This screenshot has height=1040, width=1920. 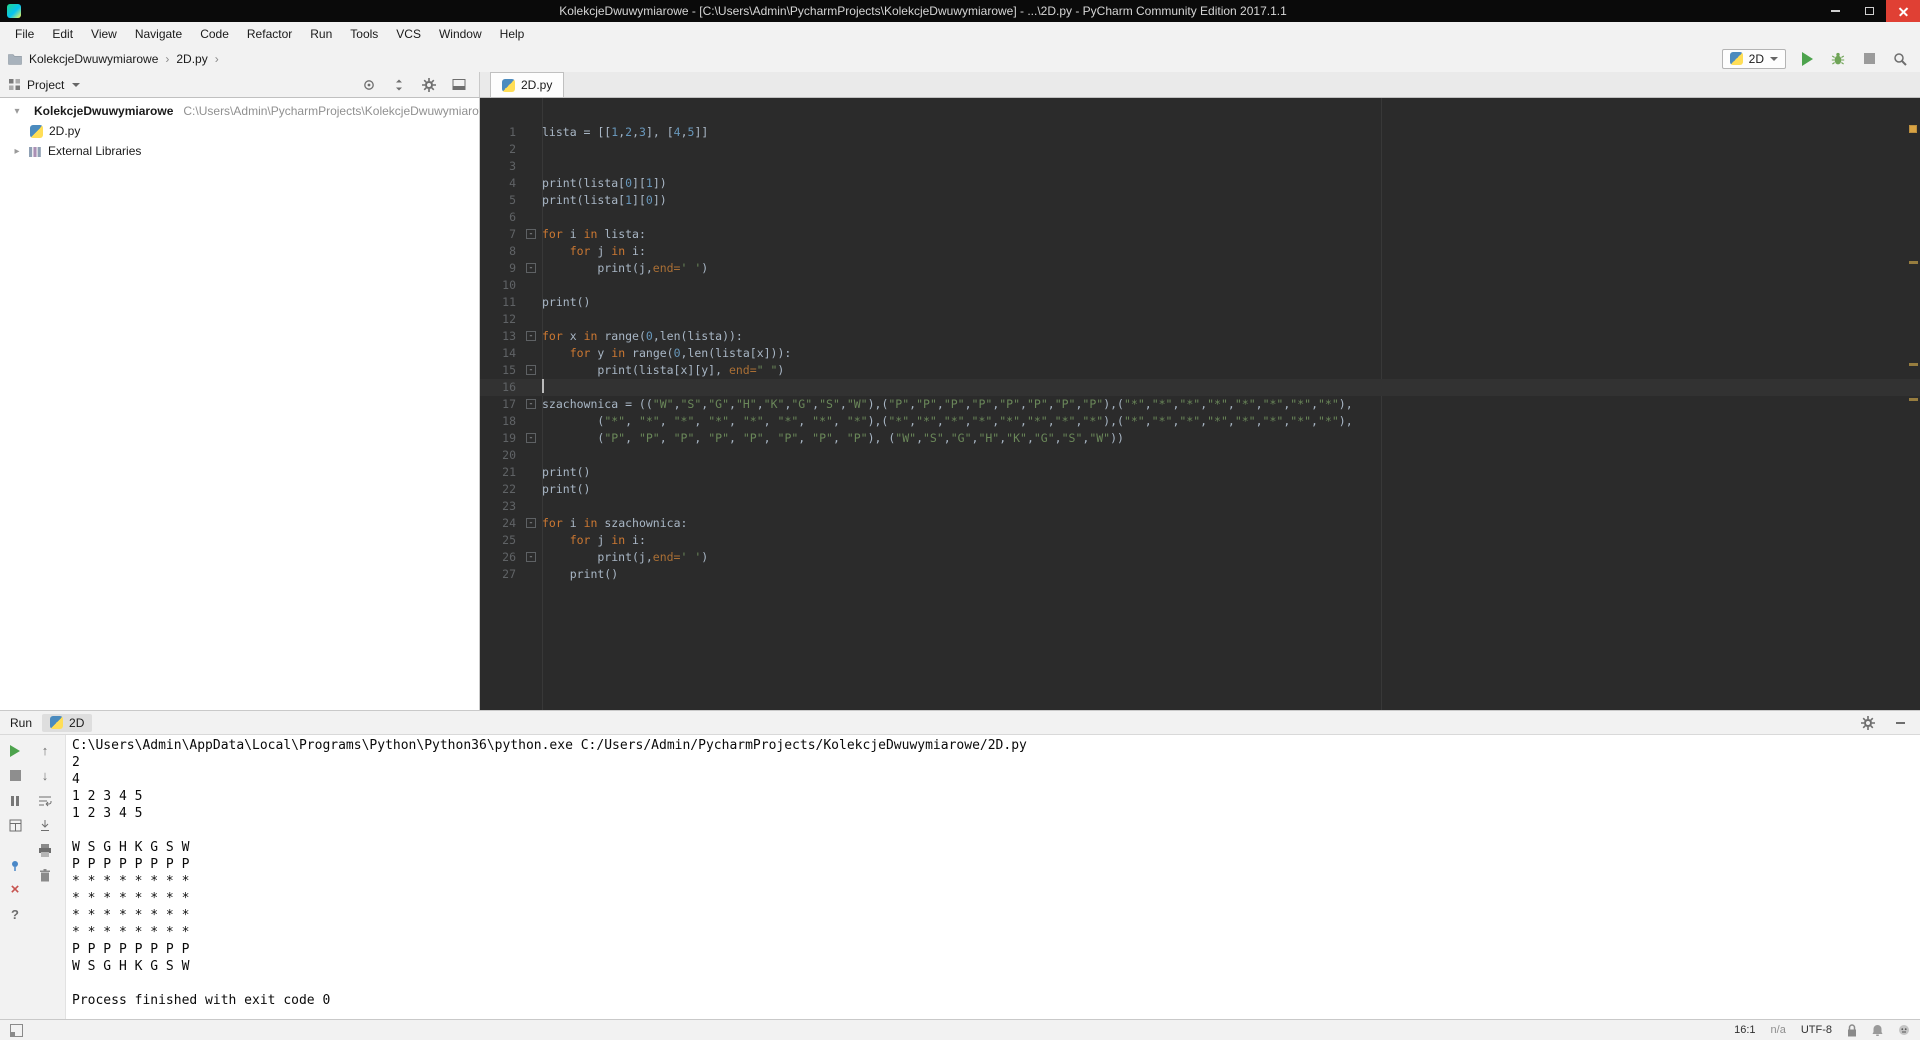 What do you see at coordinates (15, 864) in the screenshot?
I see `pin-tab-button` at bounding box center [15, 864].